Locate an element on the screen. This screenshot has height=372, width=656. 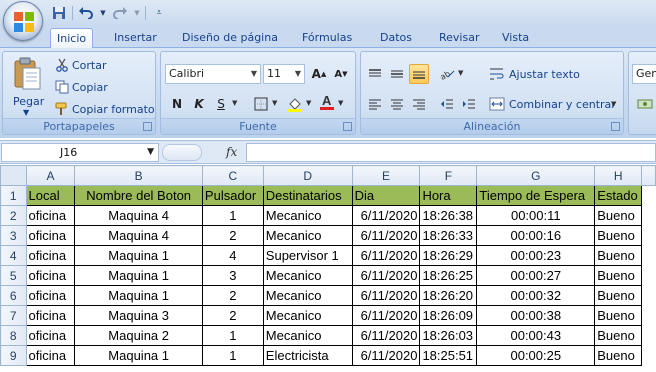
insert-function-icon: fx is located at coordinates (231, 152).